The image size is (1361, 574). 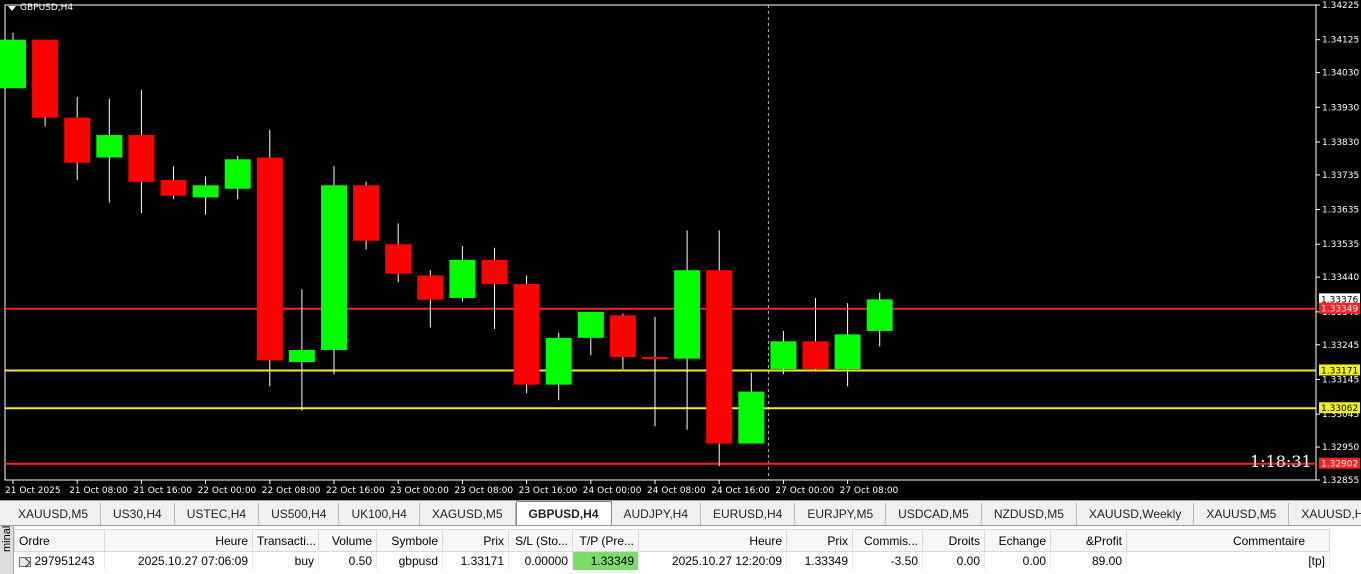 What do you see at coordinates (1136, 514) in the screenshot?
I see `chart-tab: XAUUSD,Weekly` at bounding box center [1136, 514].